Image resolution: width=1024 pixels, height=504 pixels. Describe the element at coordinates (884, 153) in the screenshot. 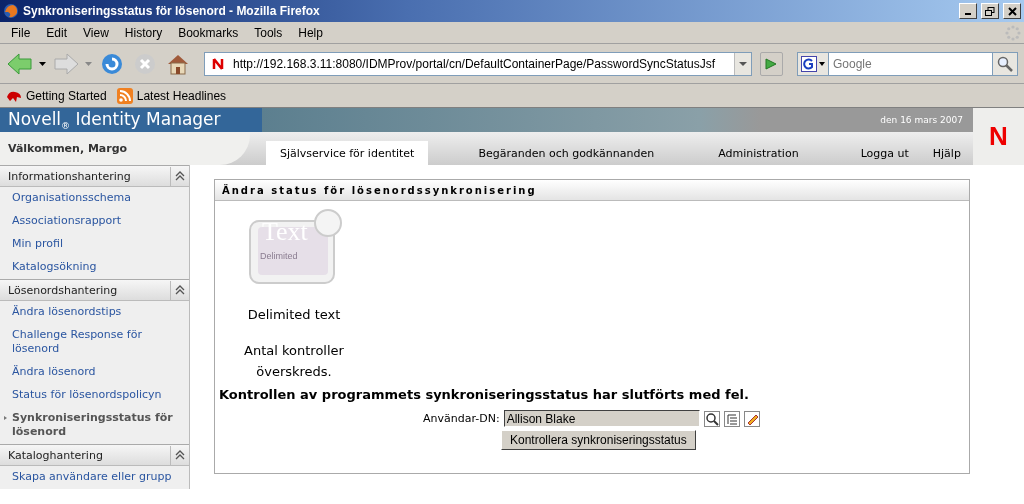

I see `header-link: Logga ut` at that location.